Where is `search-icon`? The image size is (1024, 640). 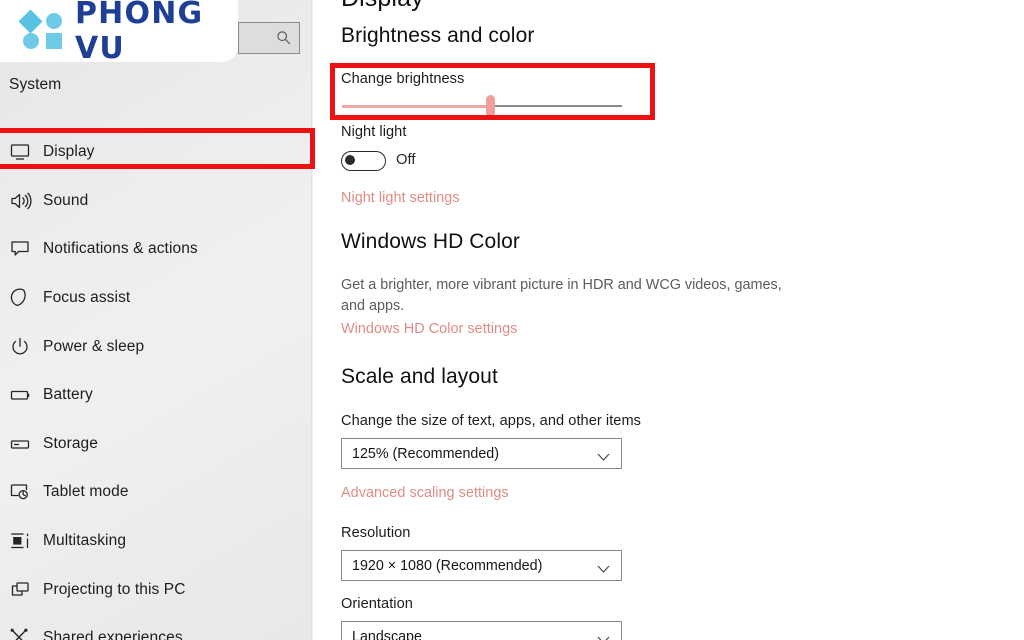 search-icon is located at coordinates (284, 38).